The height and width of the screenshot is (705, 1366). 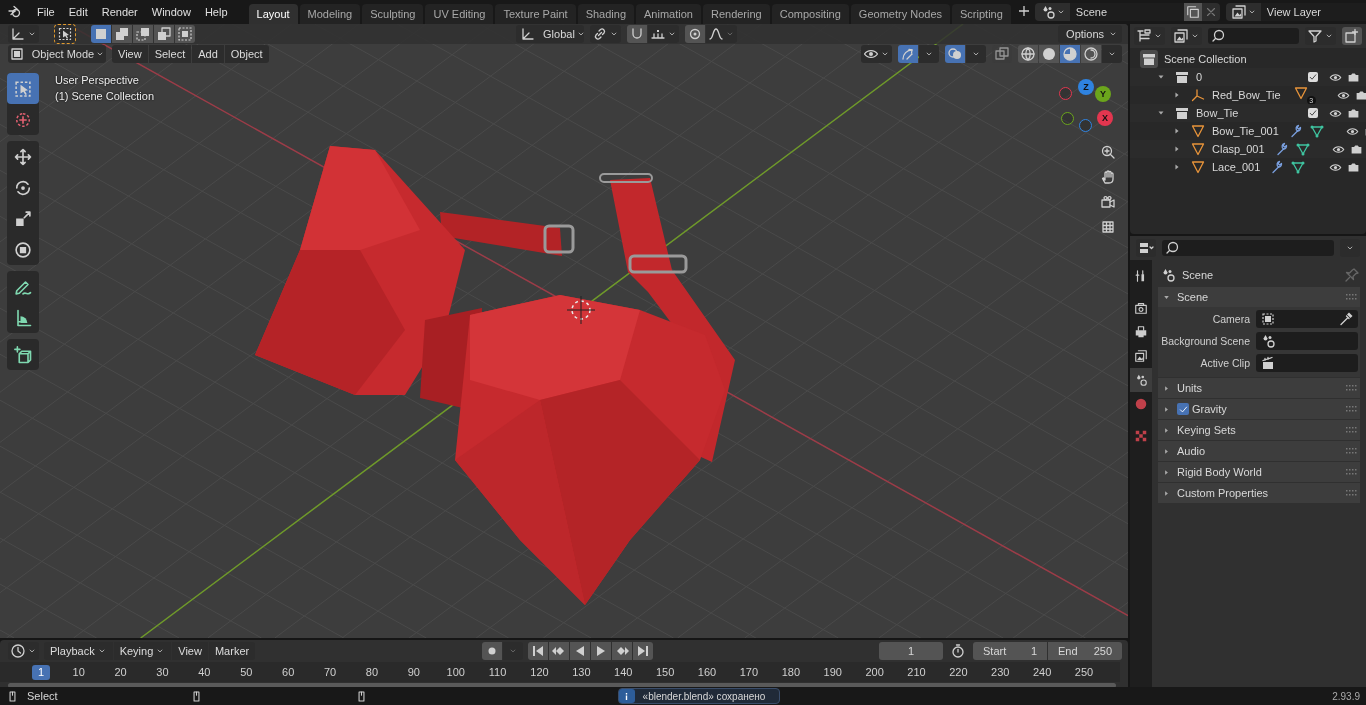 What do you see at coordinates (916, 672) in the screenshot?
I see `frame-number: 210` at bounding box center [916, 672].